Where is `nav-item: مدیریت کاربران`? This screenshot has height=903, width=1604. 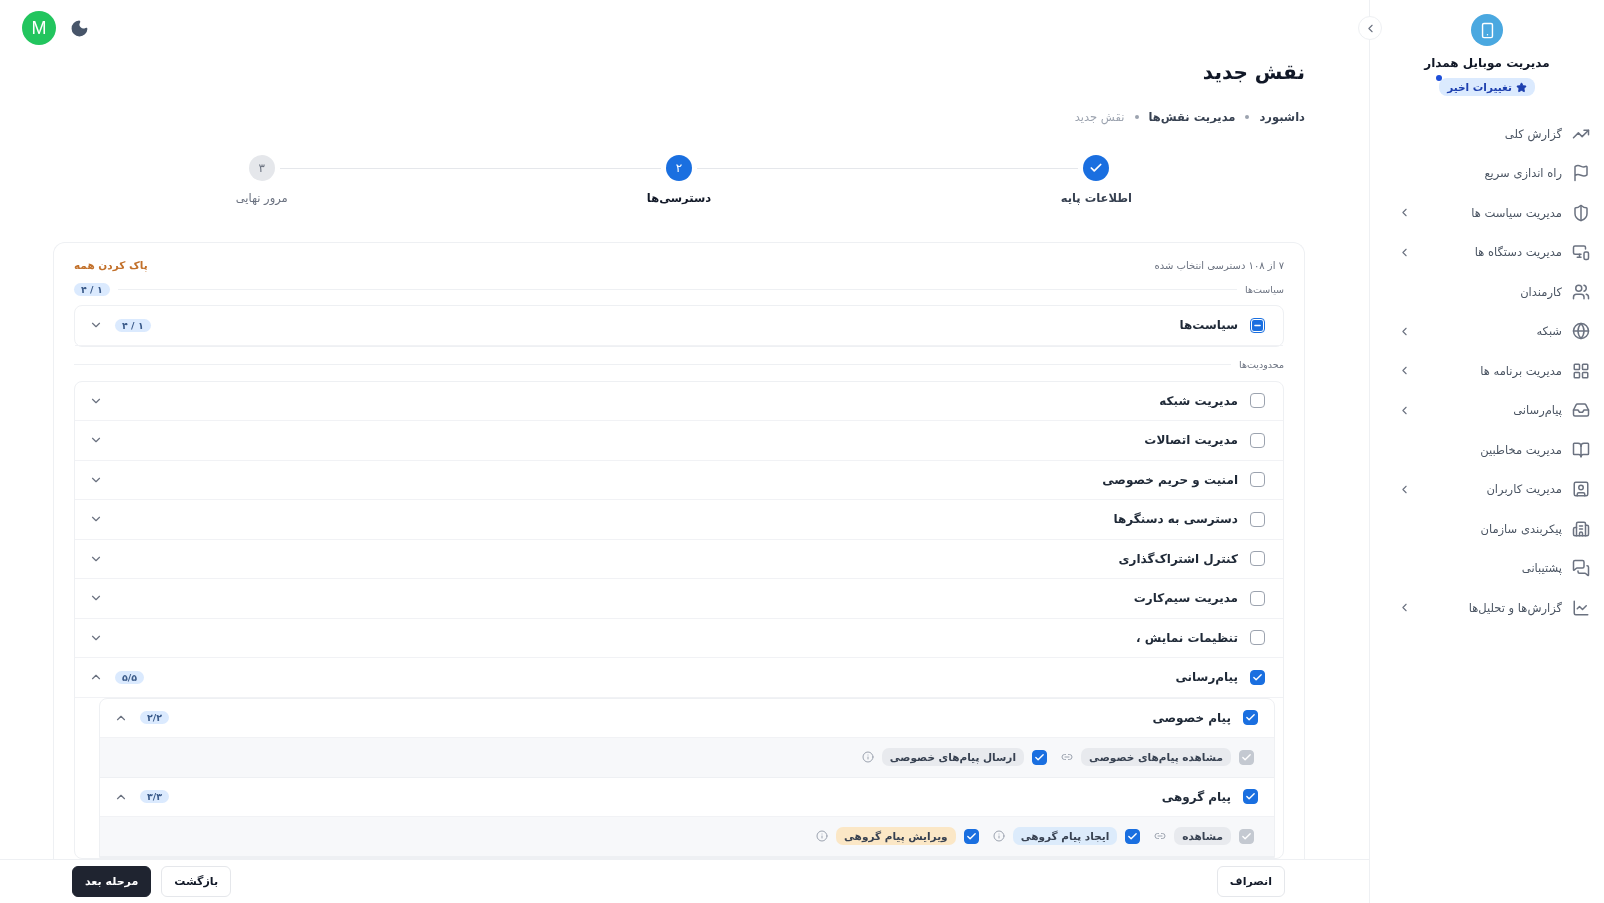 nav-item: مدیریت کاربران is located at coordinates (1487, 489).